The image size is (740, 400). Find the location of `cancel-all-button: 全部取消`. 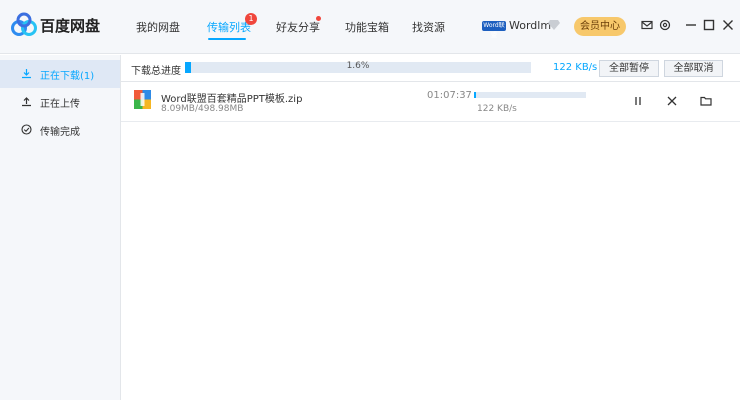

cancel-all-button: 全部取消 is located at coordinates (693, 68).